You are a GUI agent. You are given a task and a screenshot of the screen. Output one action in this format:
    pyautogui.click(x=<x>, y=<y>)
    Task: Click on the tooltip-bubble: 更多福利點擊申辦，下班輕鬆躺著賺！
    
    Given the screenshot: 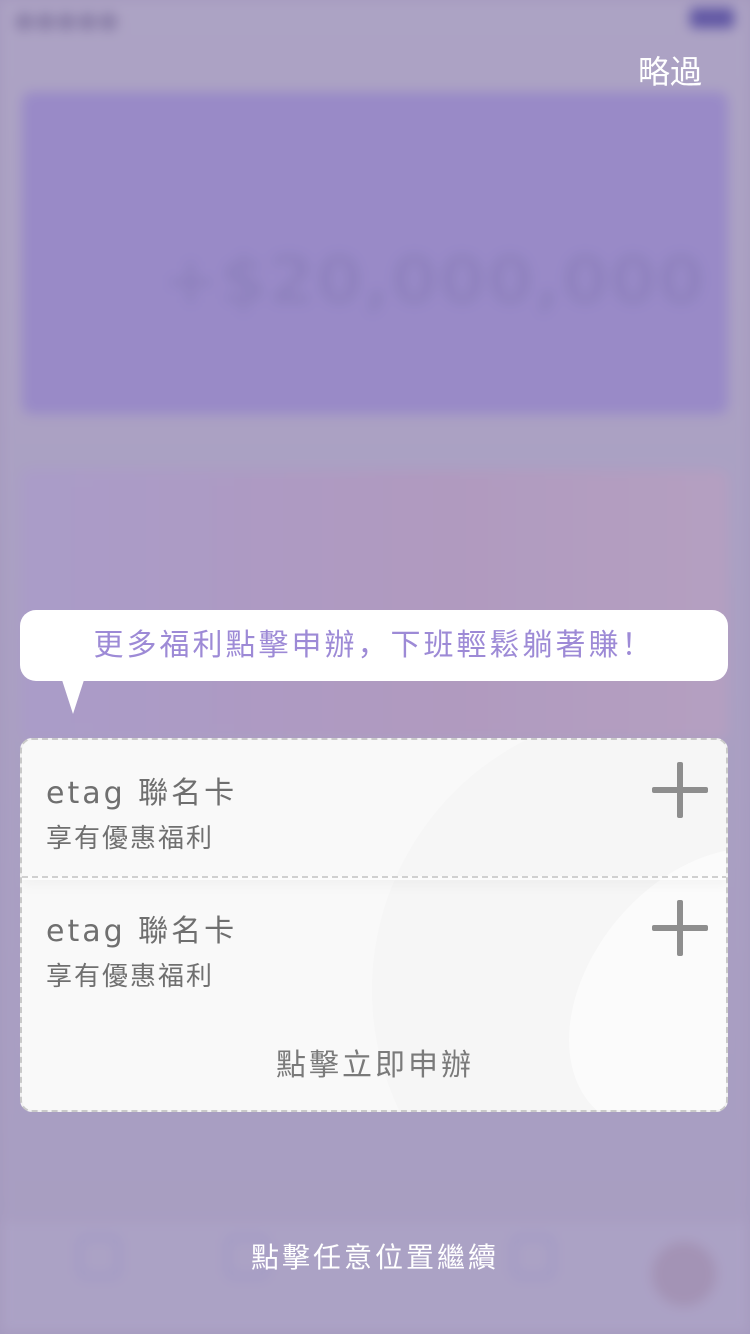 What is the action you would take?
    pyautogui.click(x=374, y=645)
    